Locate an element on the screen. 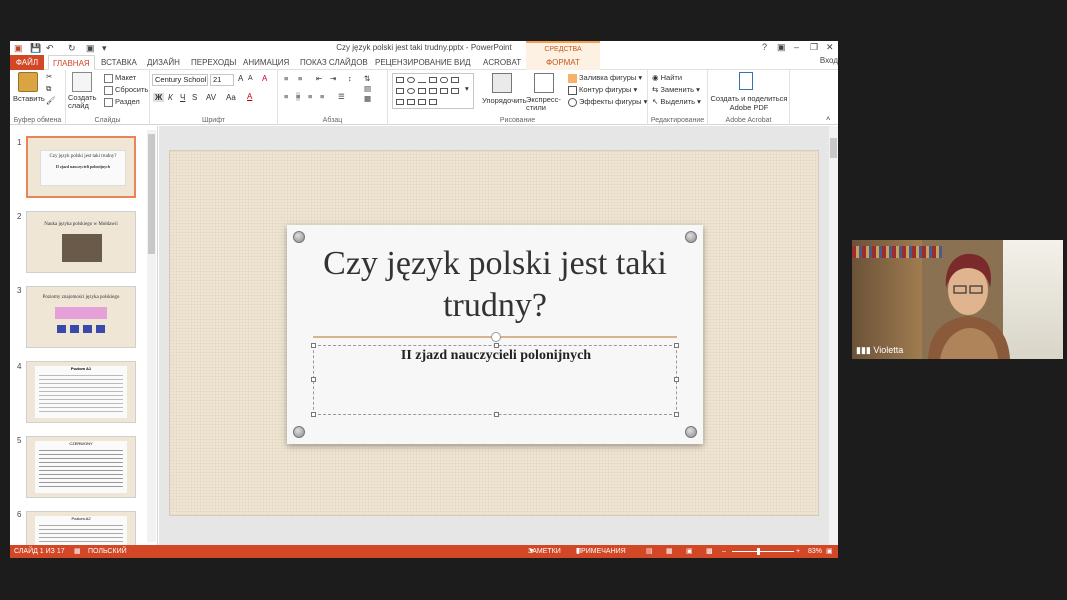  close-icon: ✕ is located at coordinates (830, 47).